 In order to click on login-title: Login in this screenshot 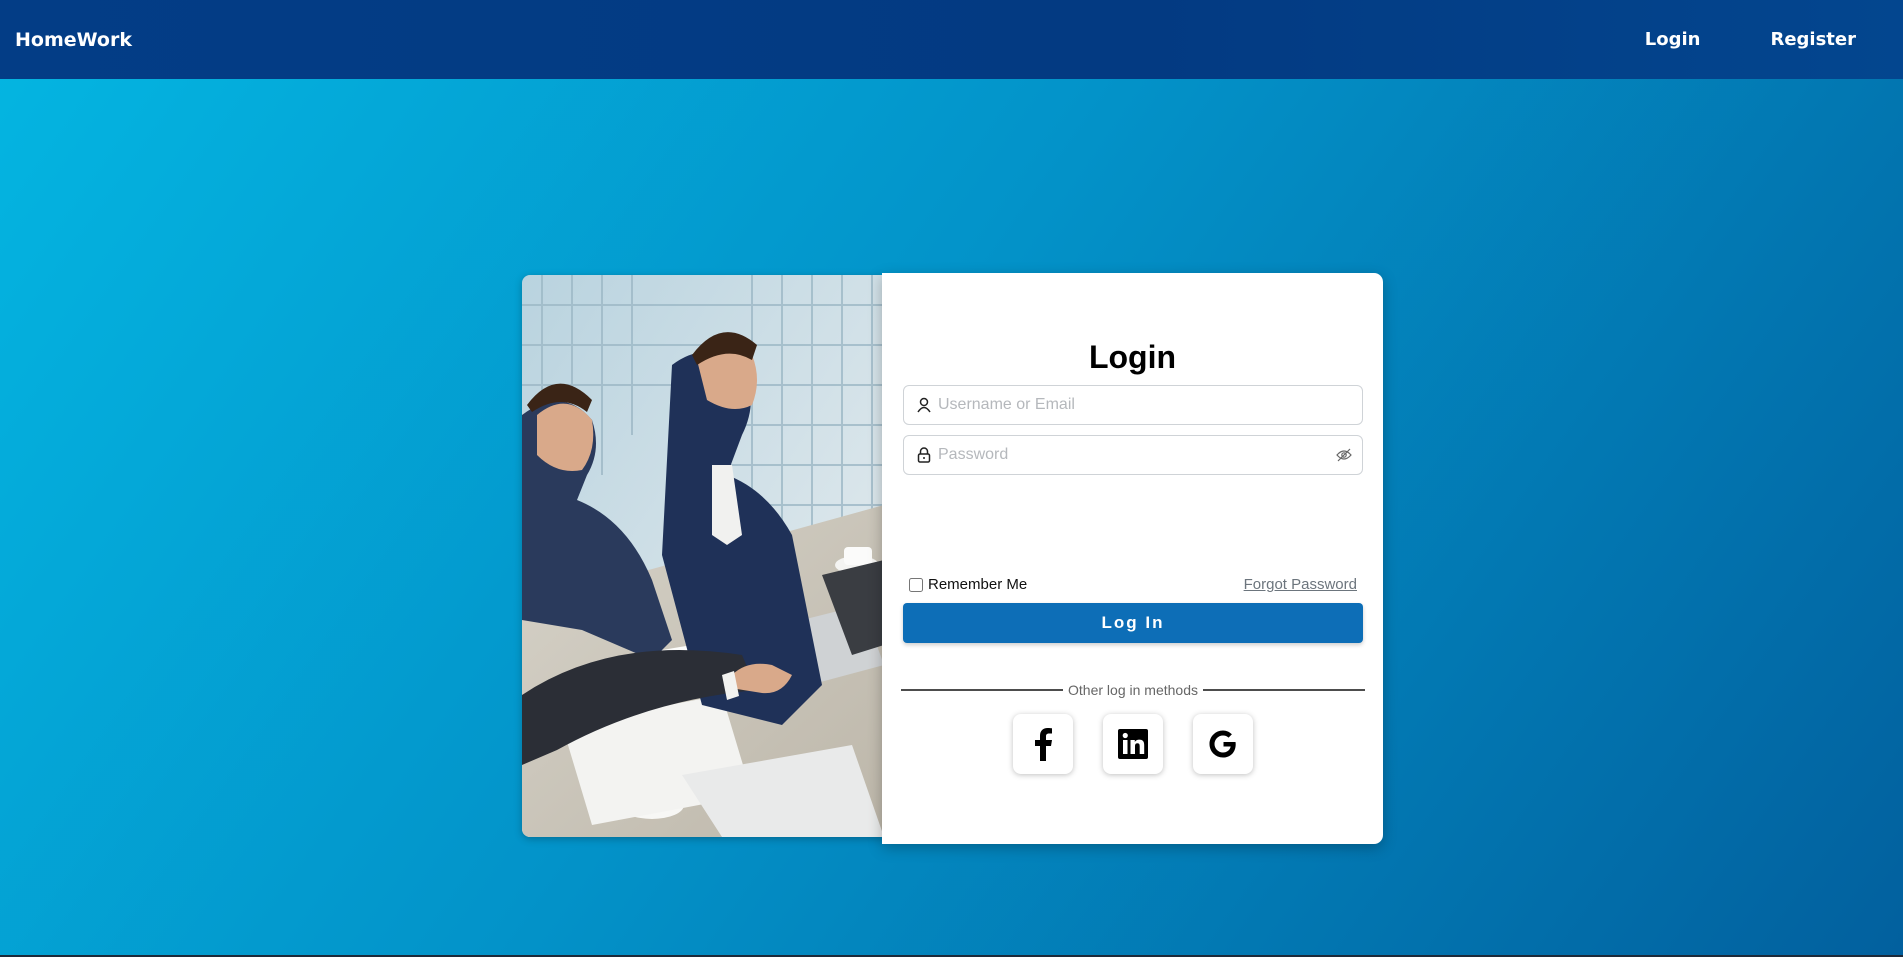, I will do `click(1132, 357)`.